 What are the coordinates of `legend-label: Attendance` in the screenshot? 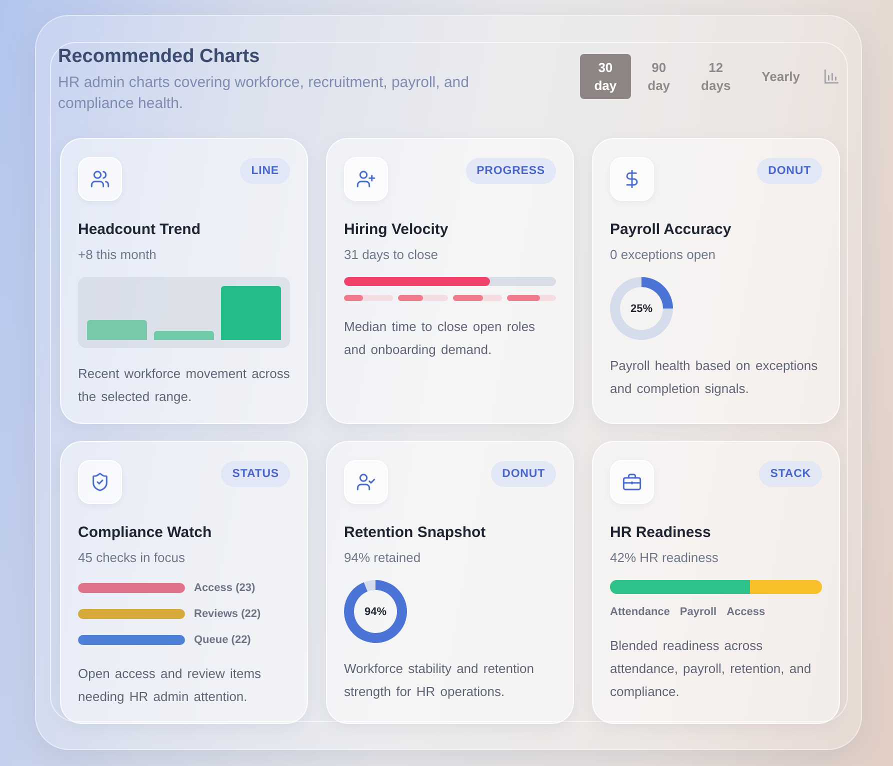 It's located at (640, 612).